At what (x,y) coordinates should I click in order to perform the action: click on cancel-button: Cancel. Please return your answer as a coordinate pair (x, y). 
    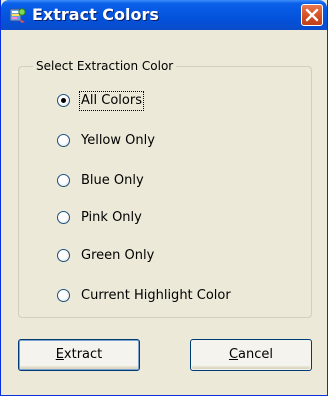
    Looking at the image, I should click on (251, 355).